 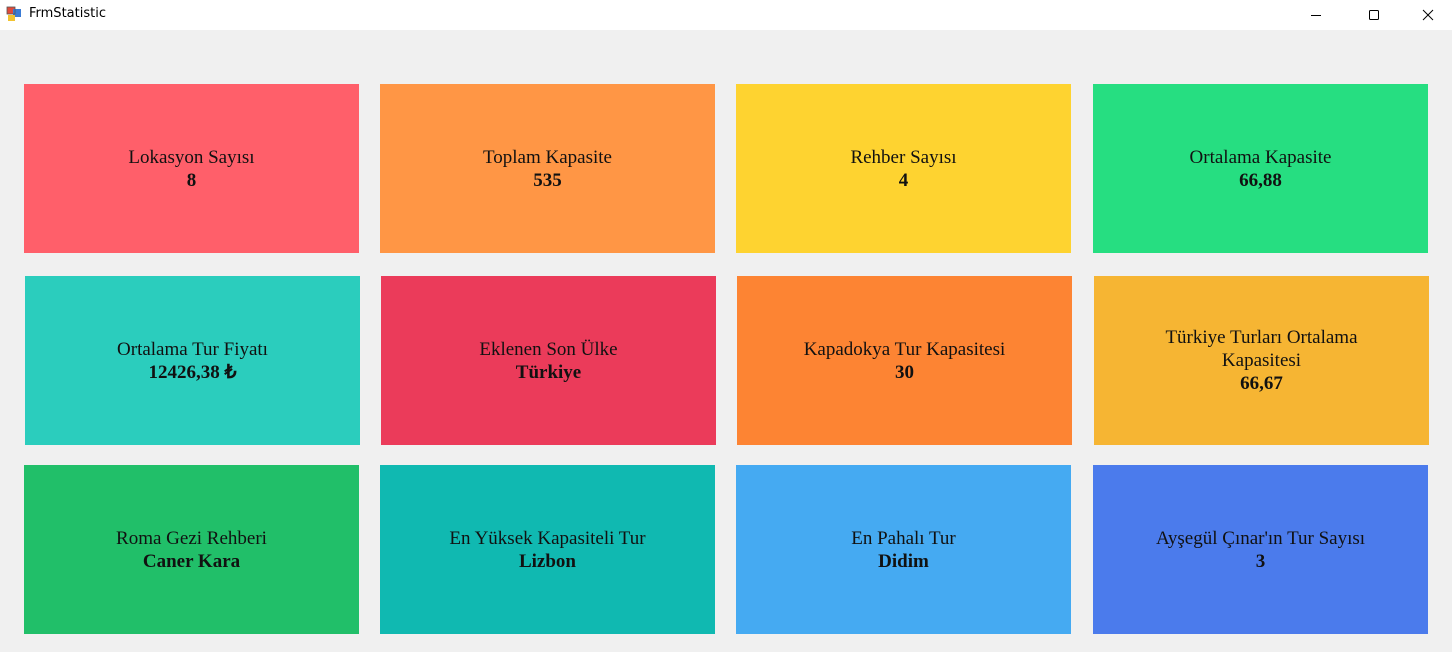 I want to click on maximize-button, so click(x=1374, y=15).